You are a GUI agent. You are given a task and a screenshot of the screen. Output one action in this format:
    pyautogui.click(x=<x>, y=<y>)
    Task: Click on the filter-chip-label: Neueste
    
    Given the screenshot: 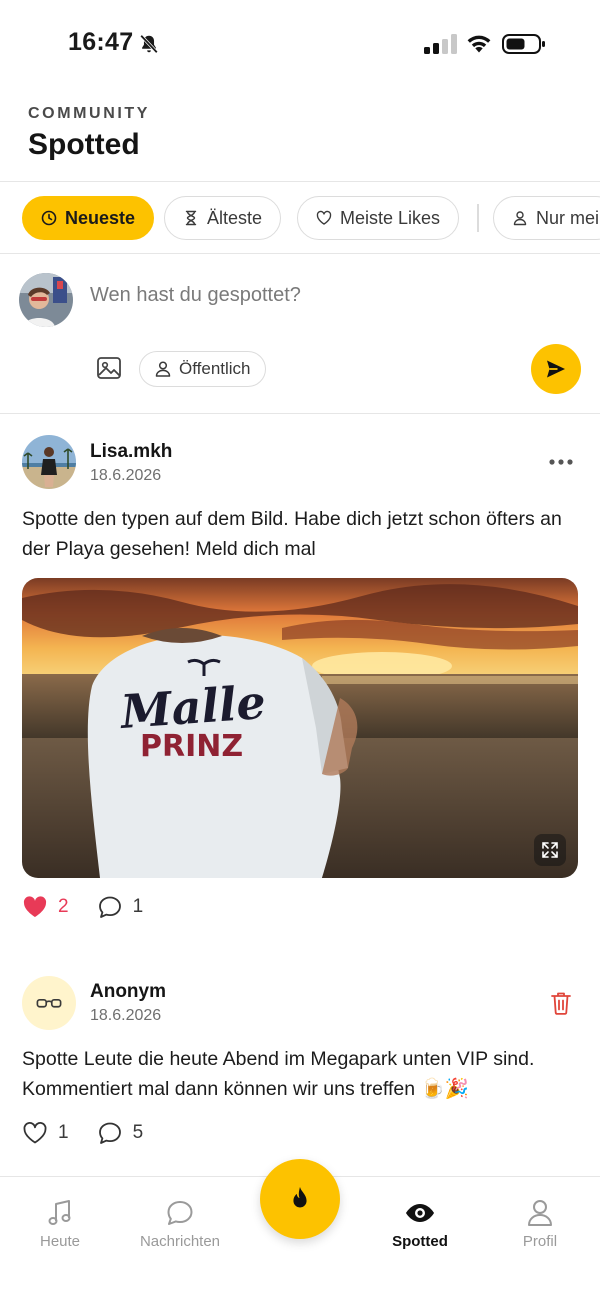 What is the action you would take?
    pyautogui.click(x=100, y=217)
    